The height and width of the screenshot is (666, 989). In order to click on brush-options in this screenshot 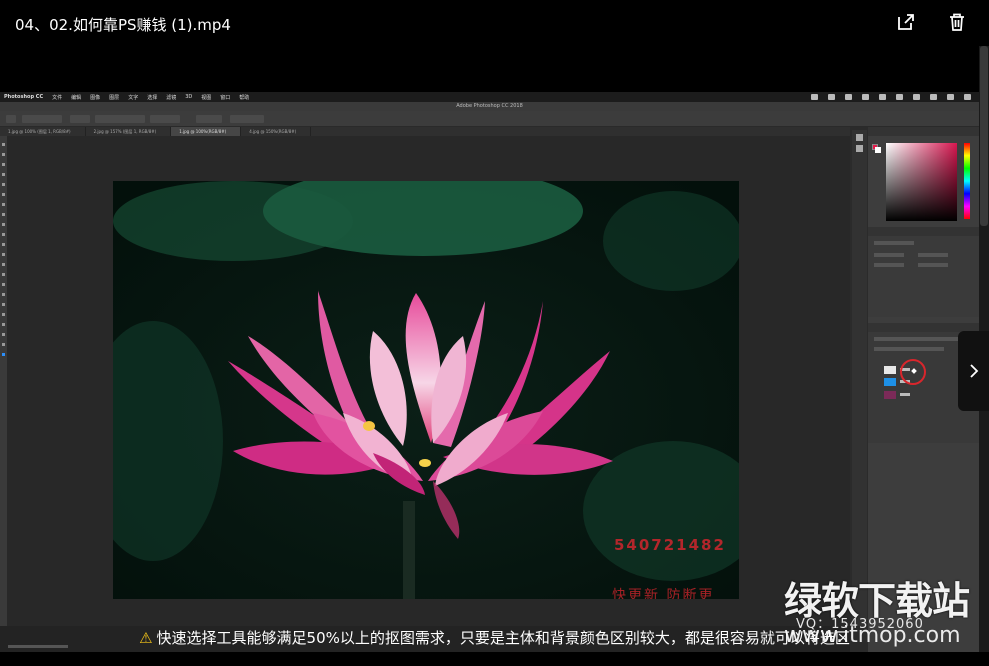, I will do `click(42, 119)`.